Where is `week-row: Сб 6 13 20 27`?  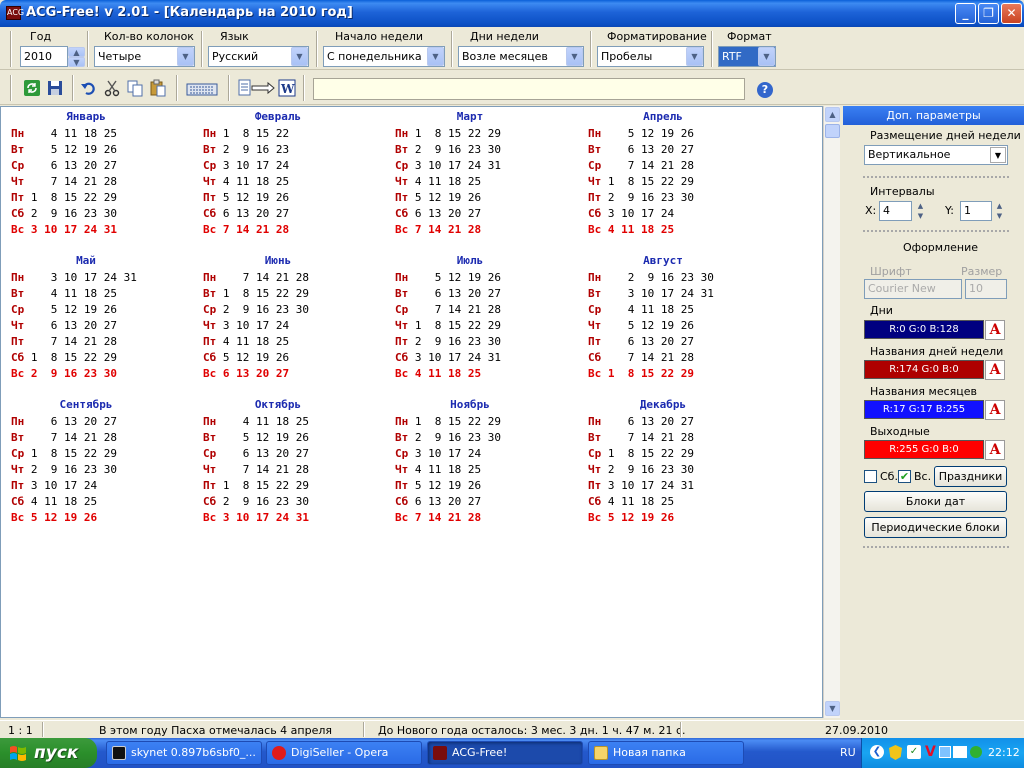
week-row: Сб 6 13 20 27 is located at coordinates (246, 215).